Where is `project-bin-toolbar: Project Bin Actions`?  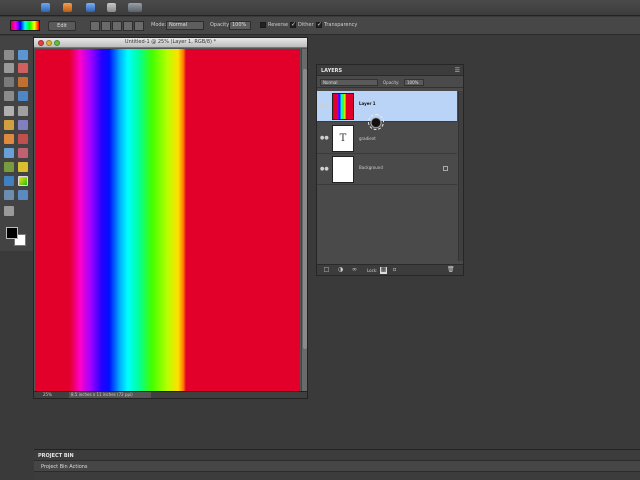 project-bin-toolbar: Project Bin Actions is located at coordinates (337, 466).